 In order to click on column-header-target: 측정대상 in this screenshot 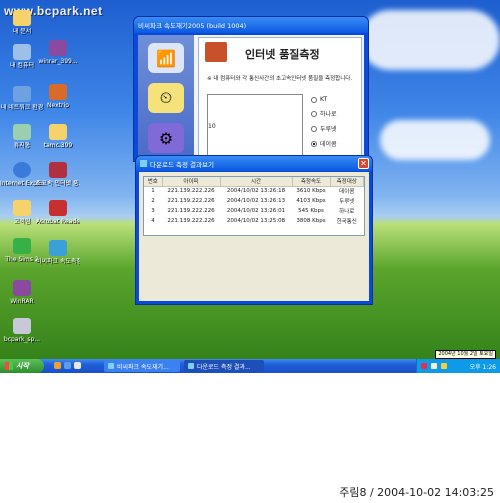, I will do `click(347, 182)`.